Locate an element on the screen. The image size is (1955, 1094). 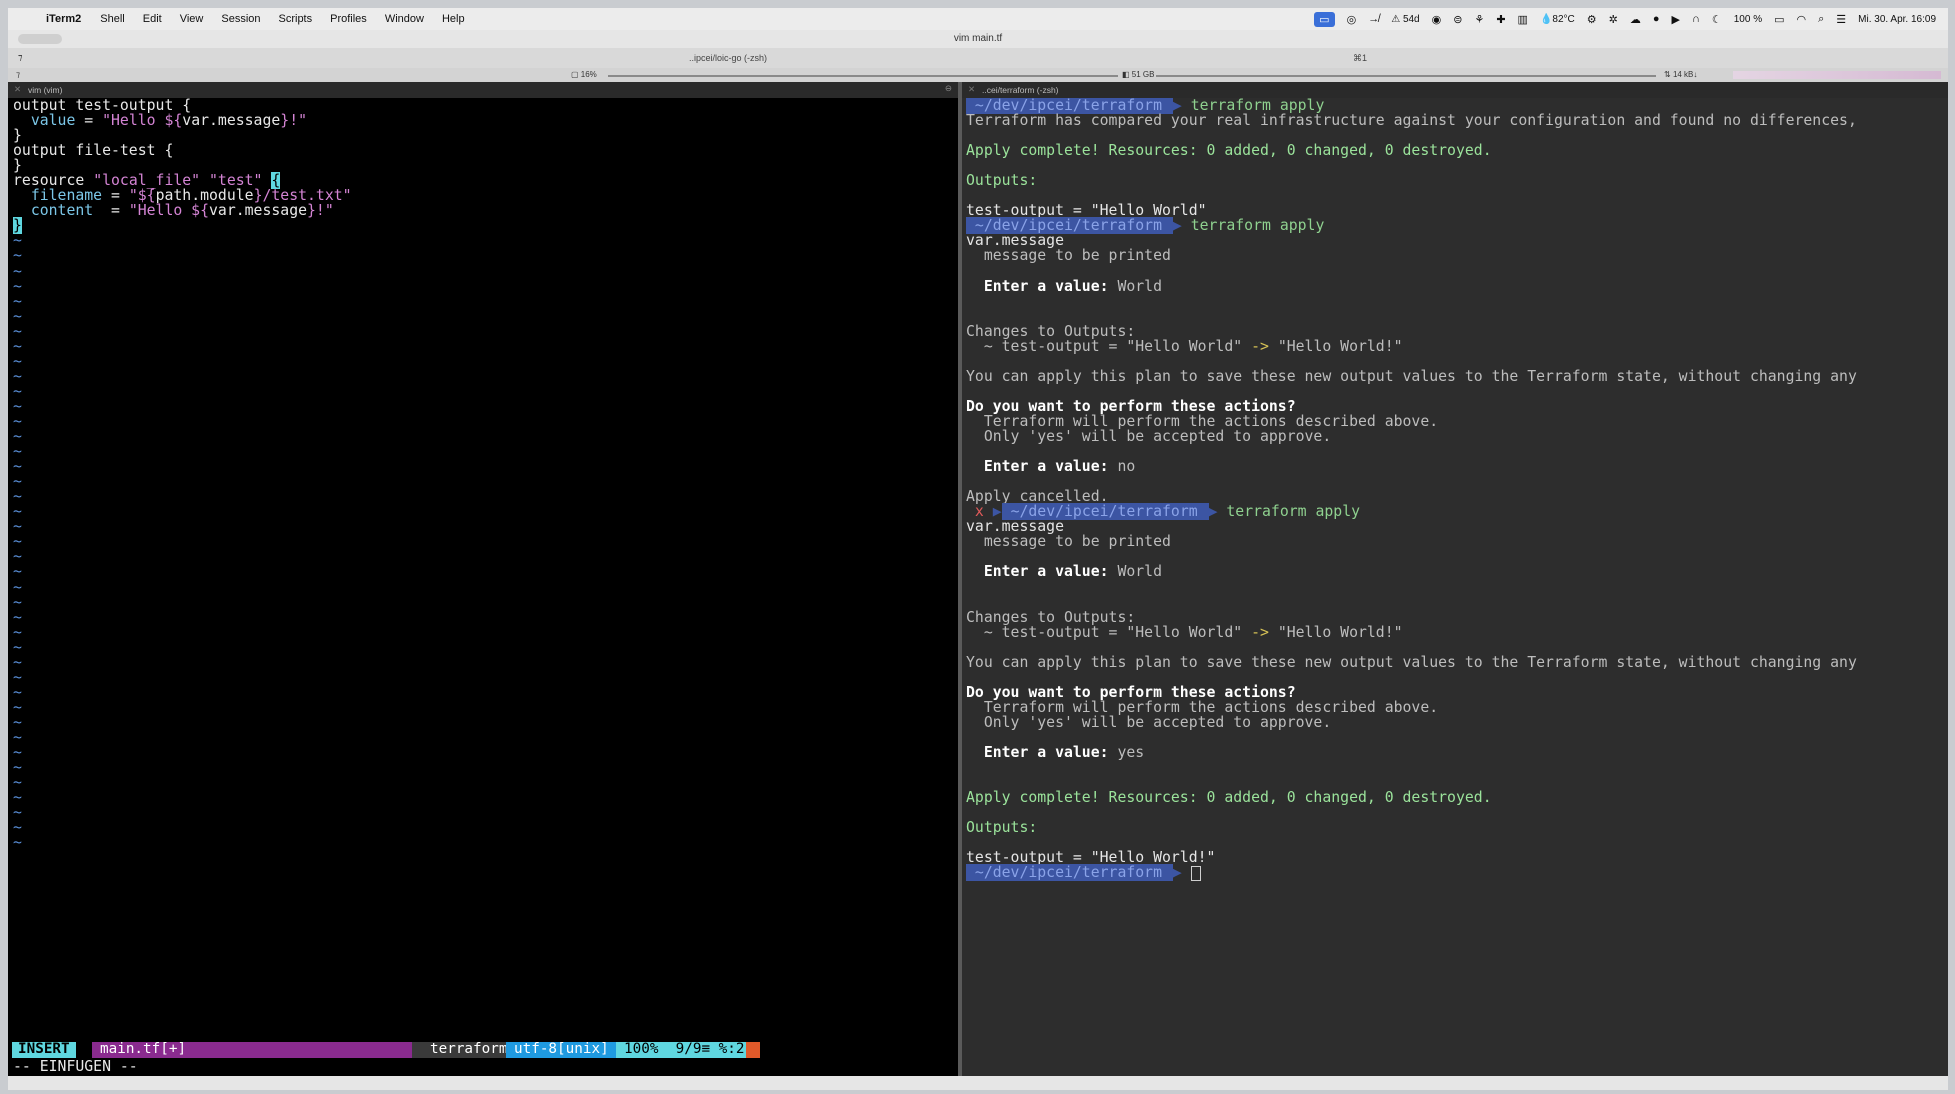
vim-position: 100% 9/9≡ %:2 is located at coordinates (684, 1049).